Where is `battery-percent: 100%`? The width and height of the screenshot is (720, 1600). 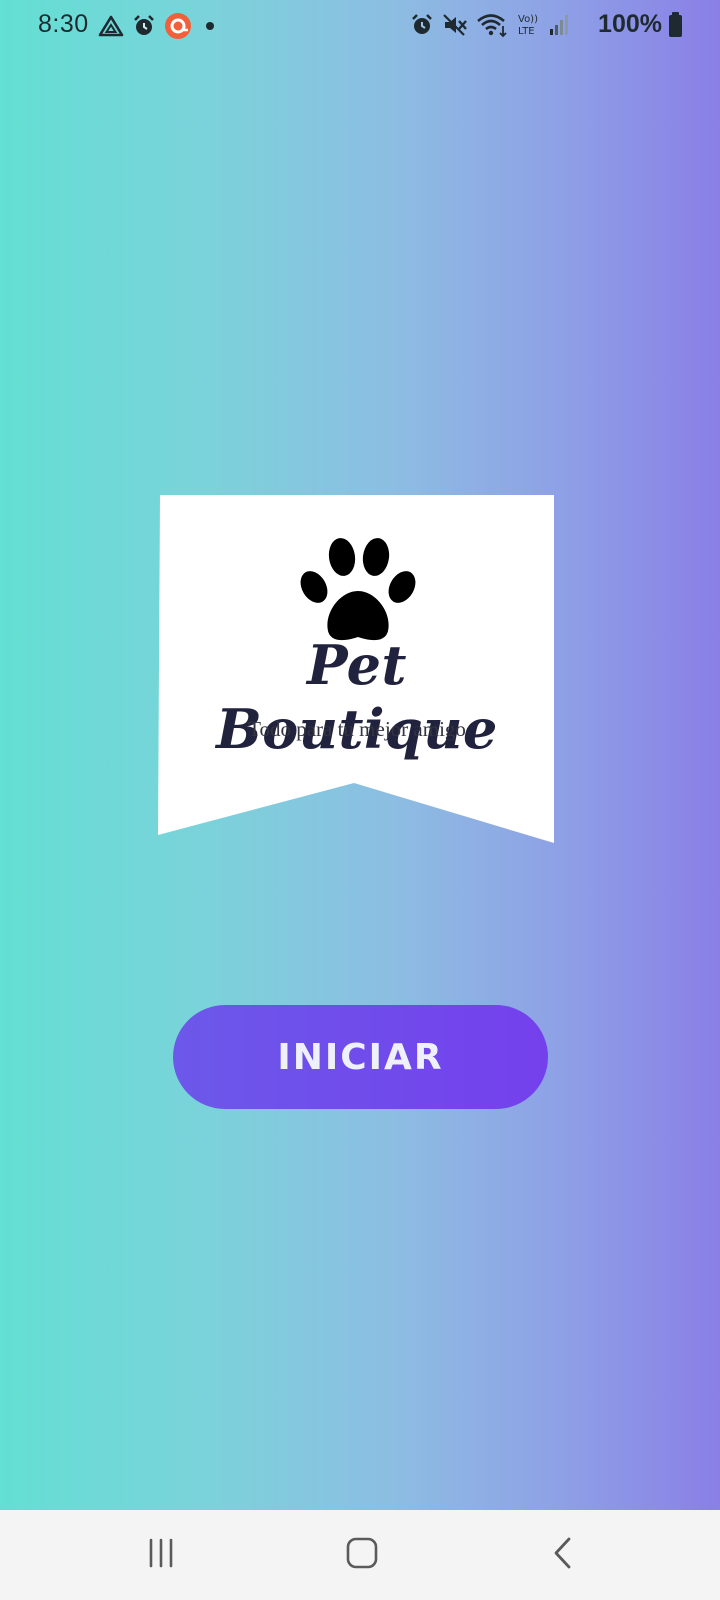
battery-percent: 100% is located at coordinates (630, 24).